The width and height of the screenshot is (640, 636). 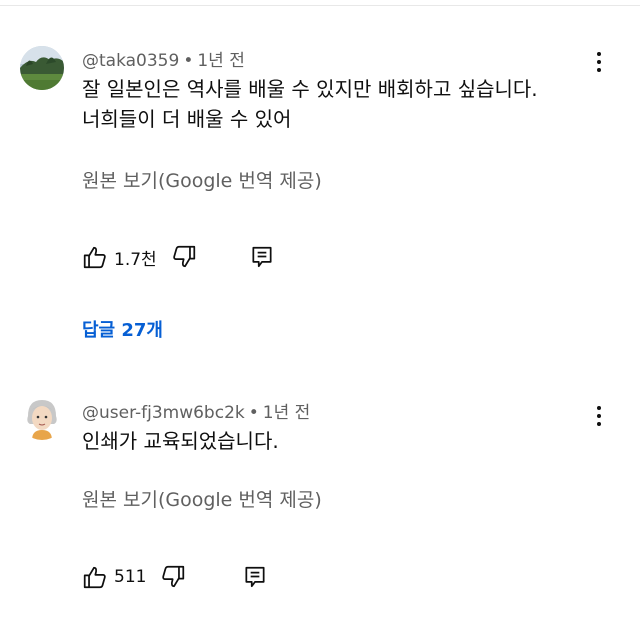 I want to click on comment-text: 인쇄가 교육되었습니다., so click(x=342, y=441).